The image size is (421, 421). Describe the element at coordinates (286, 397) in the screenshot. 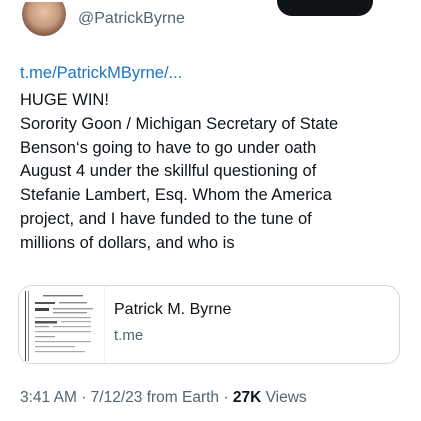

I see `views-label: Views` at that location.